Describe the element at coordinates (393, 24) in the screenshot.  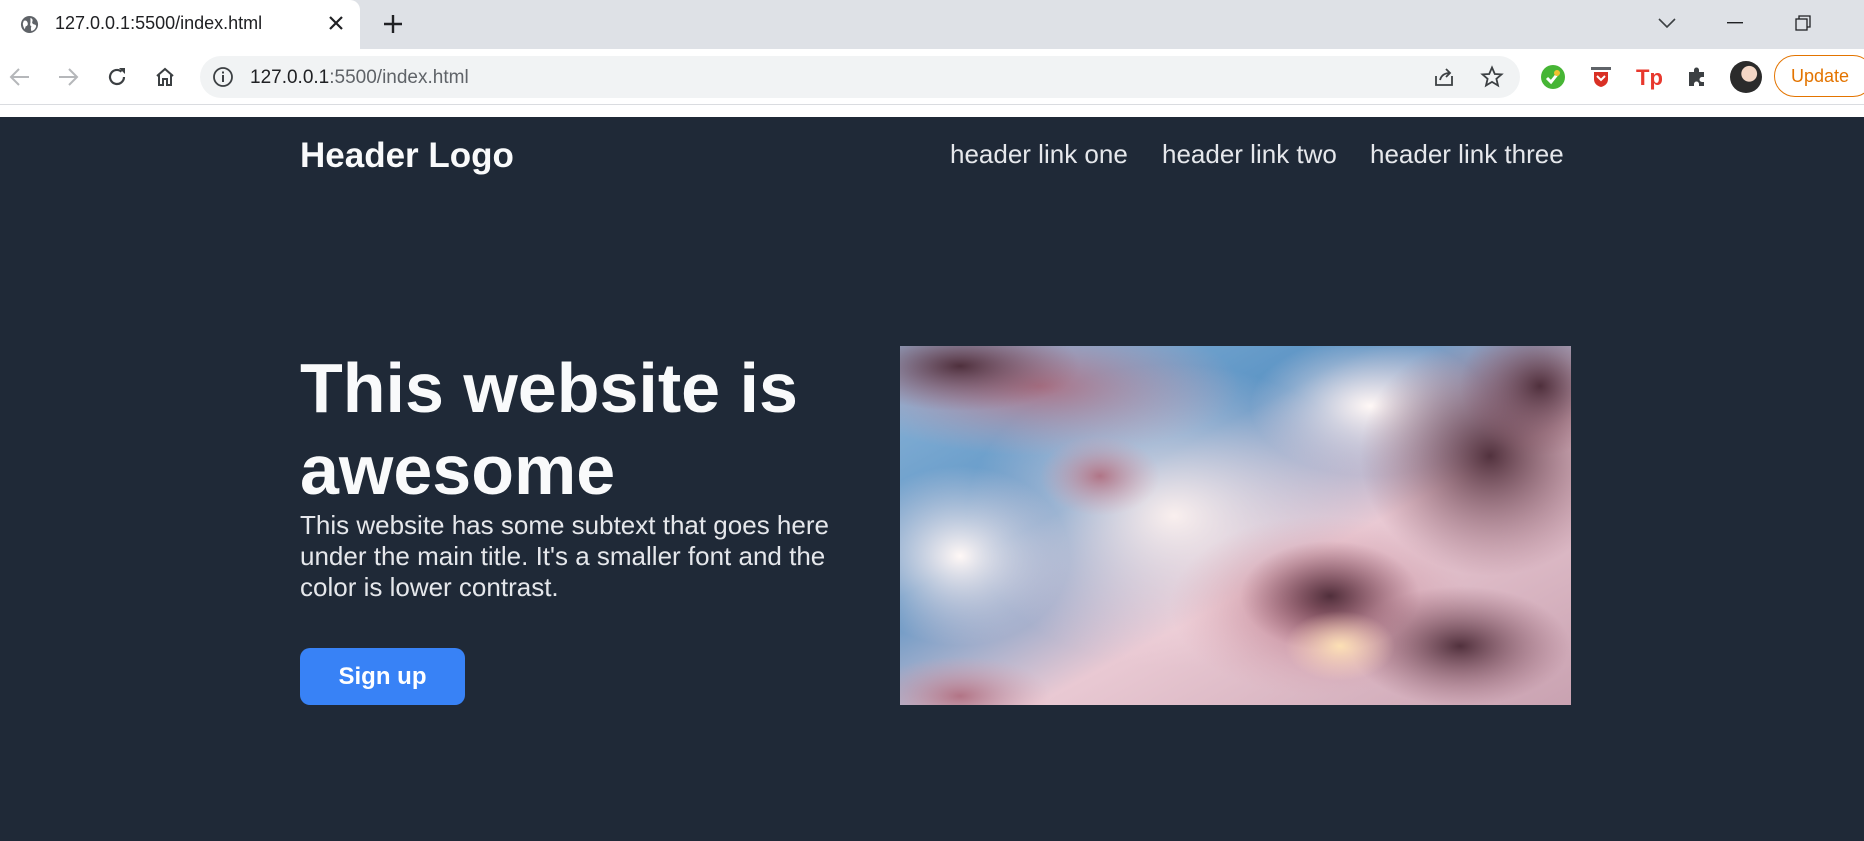
I see `new-tab-icon` at that location.